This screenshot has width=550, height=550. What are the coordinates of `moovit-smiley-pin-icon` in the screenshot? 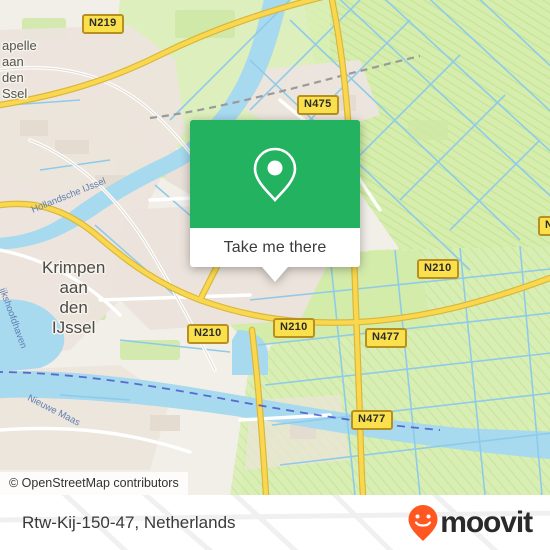 It's located at (423, 522).